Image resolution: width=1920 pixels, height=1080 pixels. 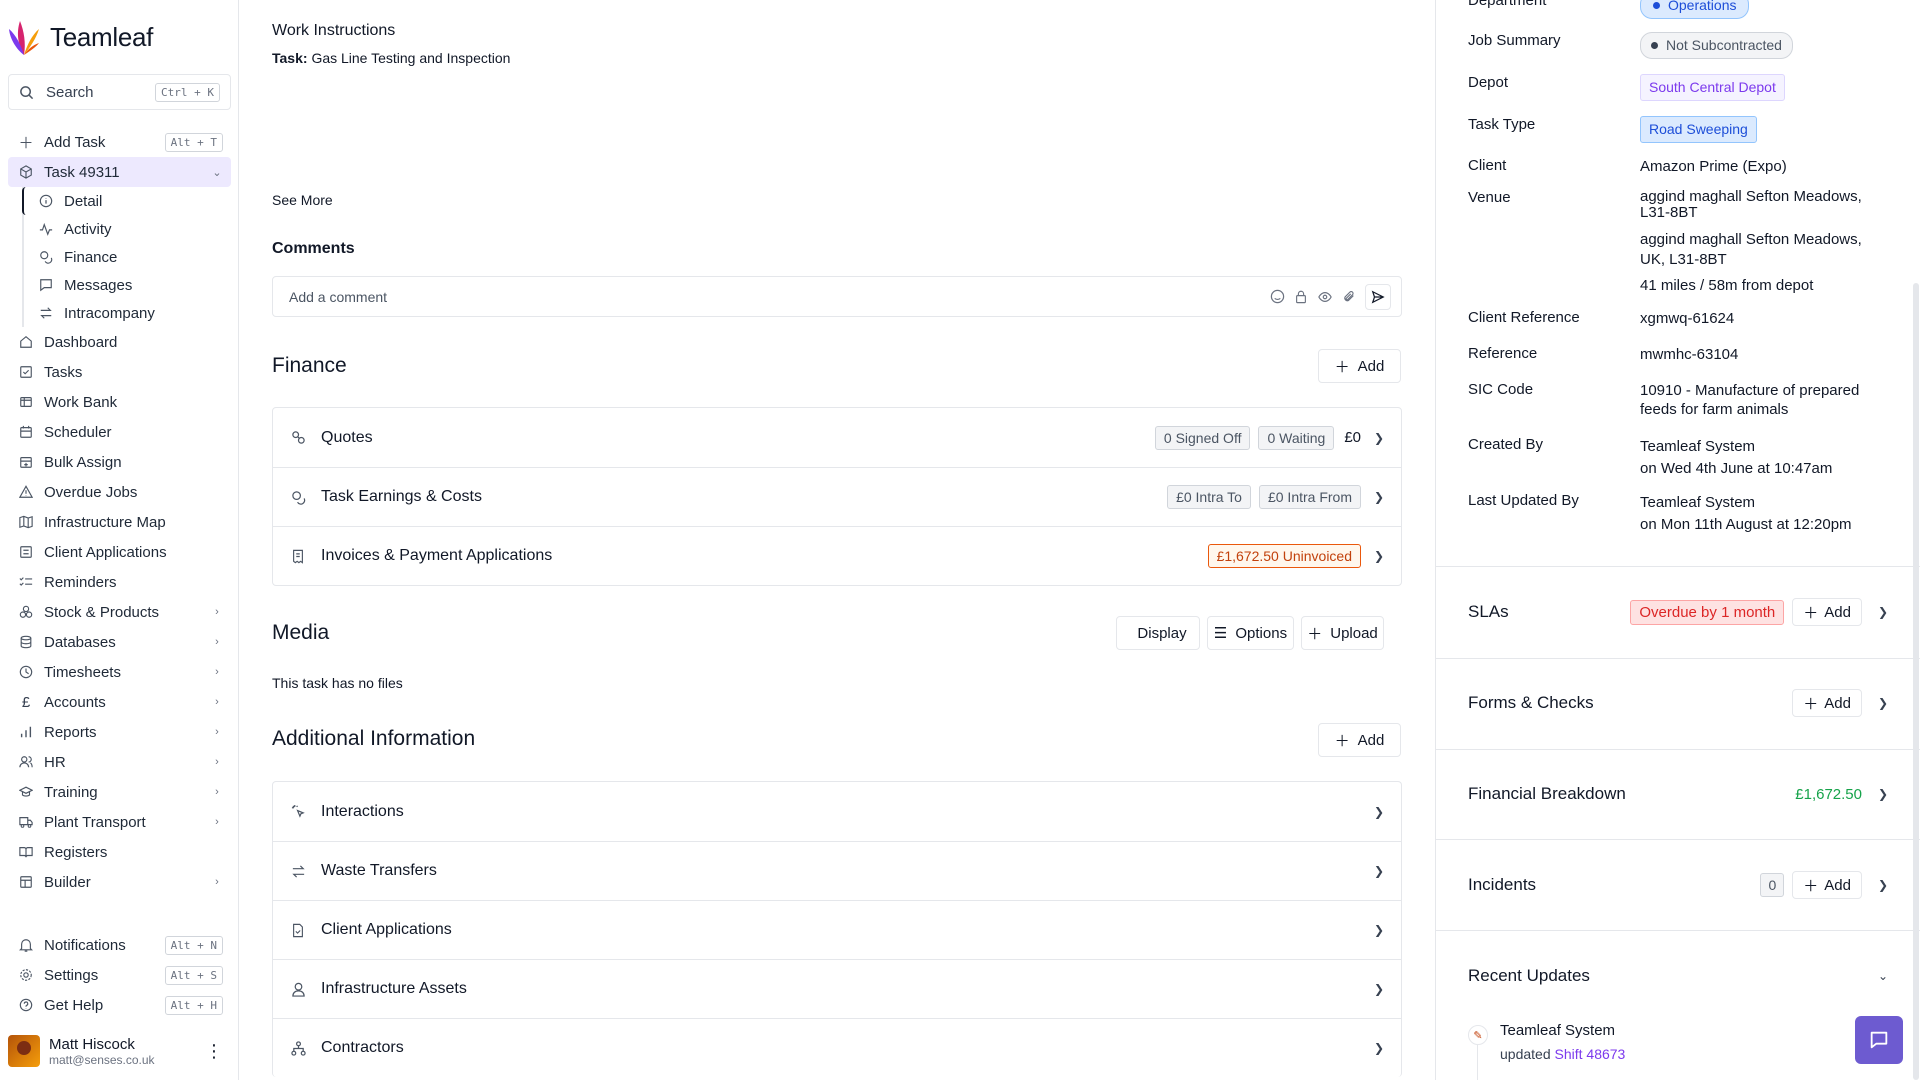 What do you see at coordinates (1158, 633) in the screenshot?
I see `media-display-button: Display` at bounding box center [1158, 633].